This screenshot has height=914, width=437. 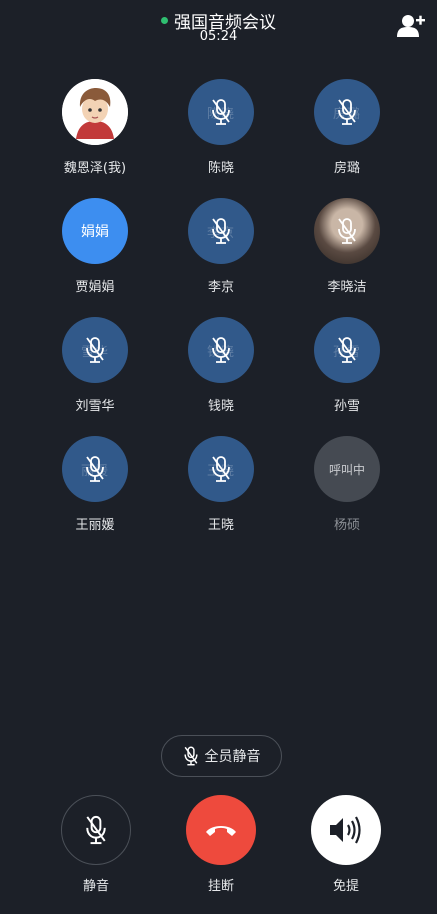 I want to click on member-name: 房璐, so click(x=346, y=168).